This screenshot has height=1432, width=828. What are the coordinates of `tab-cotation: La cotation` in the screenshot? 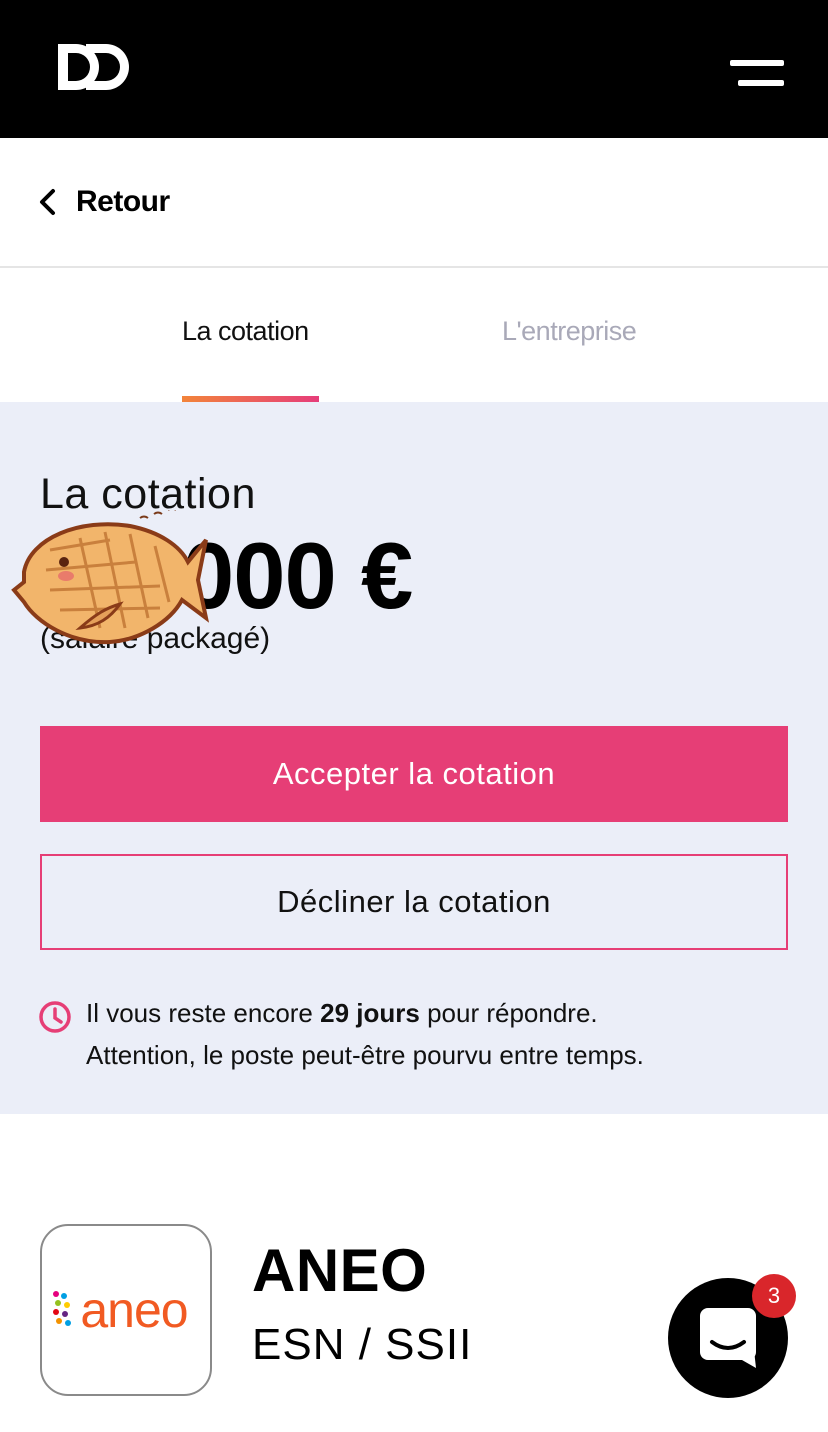 It's located at (245, 331).